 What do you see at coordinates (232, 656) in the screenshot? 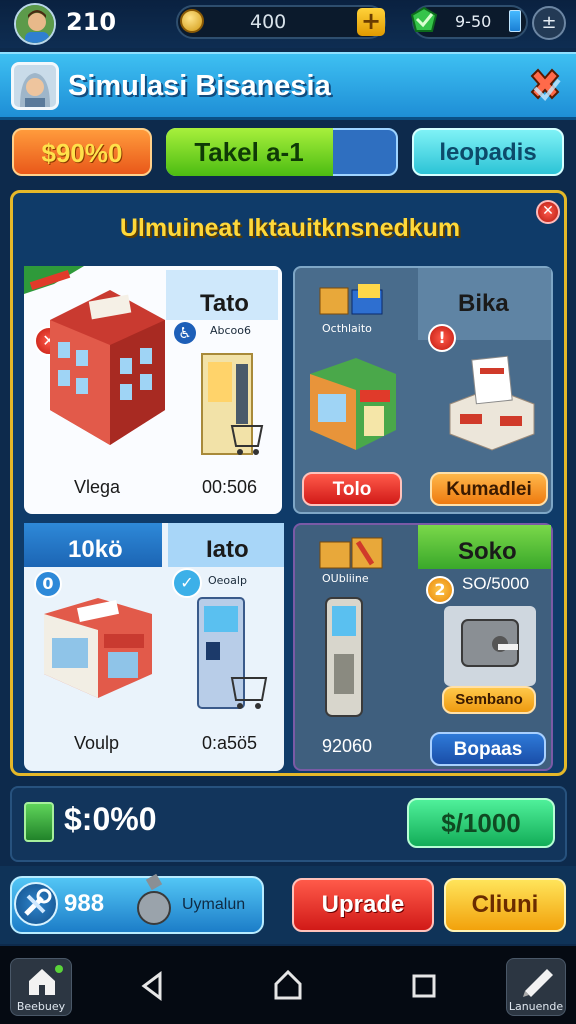
I see `atm-machine-icon` at bounding box center [232, 656].